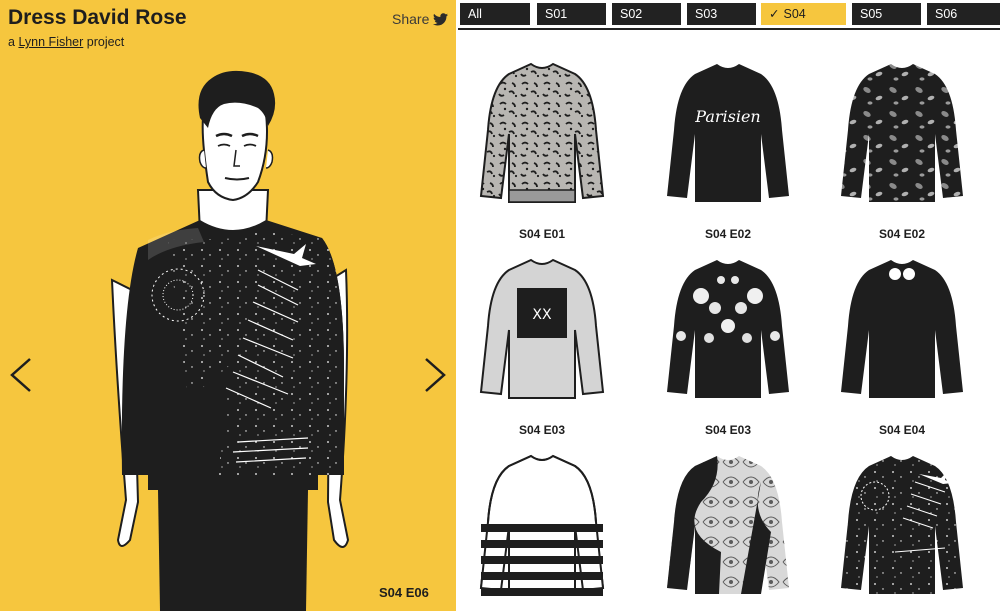  I want to click on striped-sweater-image, so click(542, 526).